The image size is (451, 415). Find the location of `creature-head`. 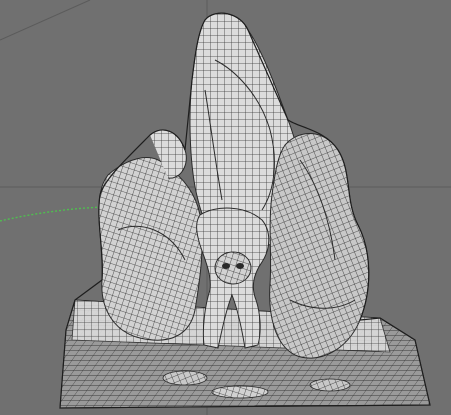

creature-head is located at coordinates (233, 268).